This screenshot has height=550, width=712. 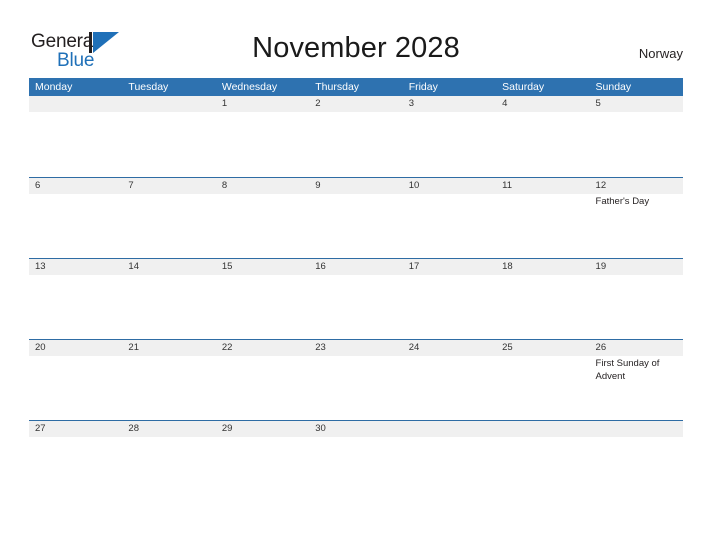 I want to click on day-number: 4, so click(x=505, y=103).